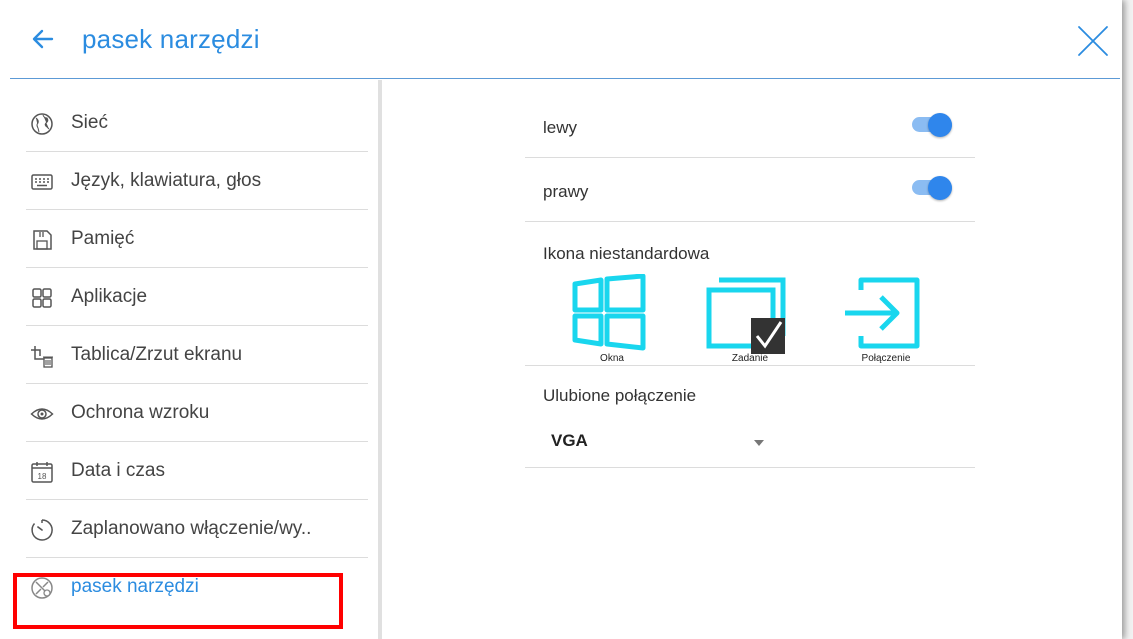 The height and width of the screenshot is (639, 1133). I want to click on right-toolbar-toggle, so click(932, 187).